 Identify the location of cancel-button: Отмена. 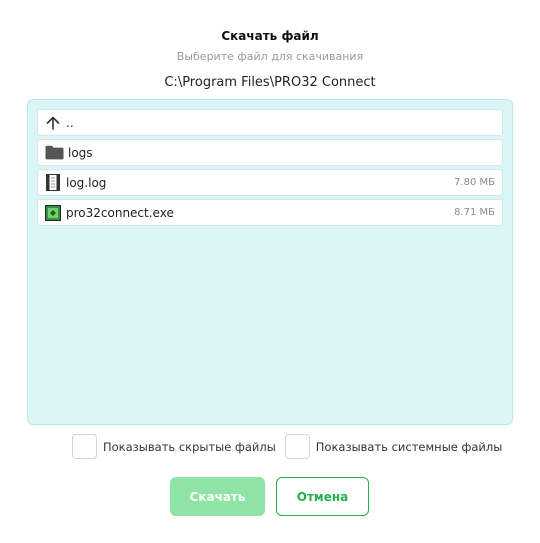
(322, 496).